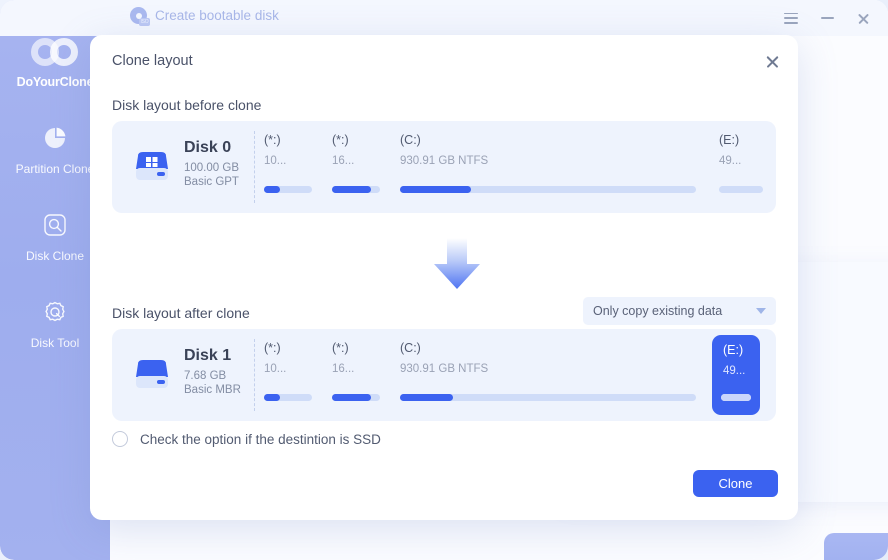  Describe the element at coordinates (120, 439) in the screenshot. I see `ssd-option-checkbox` at that location.